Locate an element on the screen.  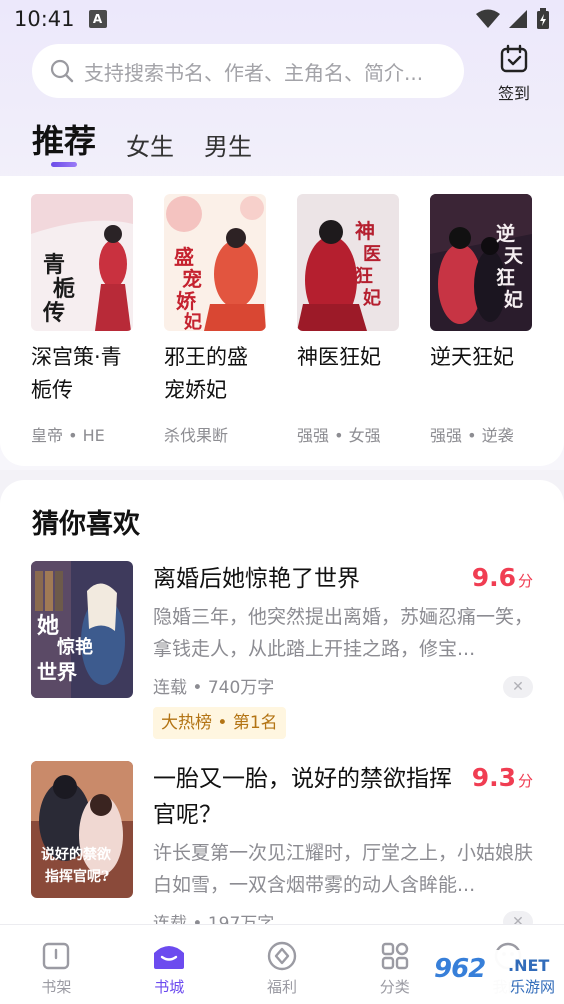
checkin-button: 签到 is located at coordinates (514, 74).